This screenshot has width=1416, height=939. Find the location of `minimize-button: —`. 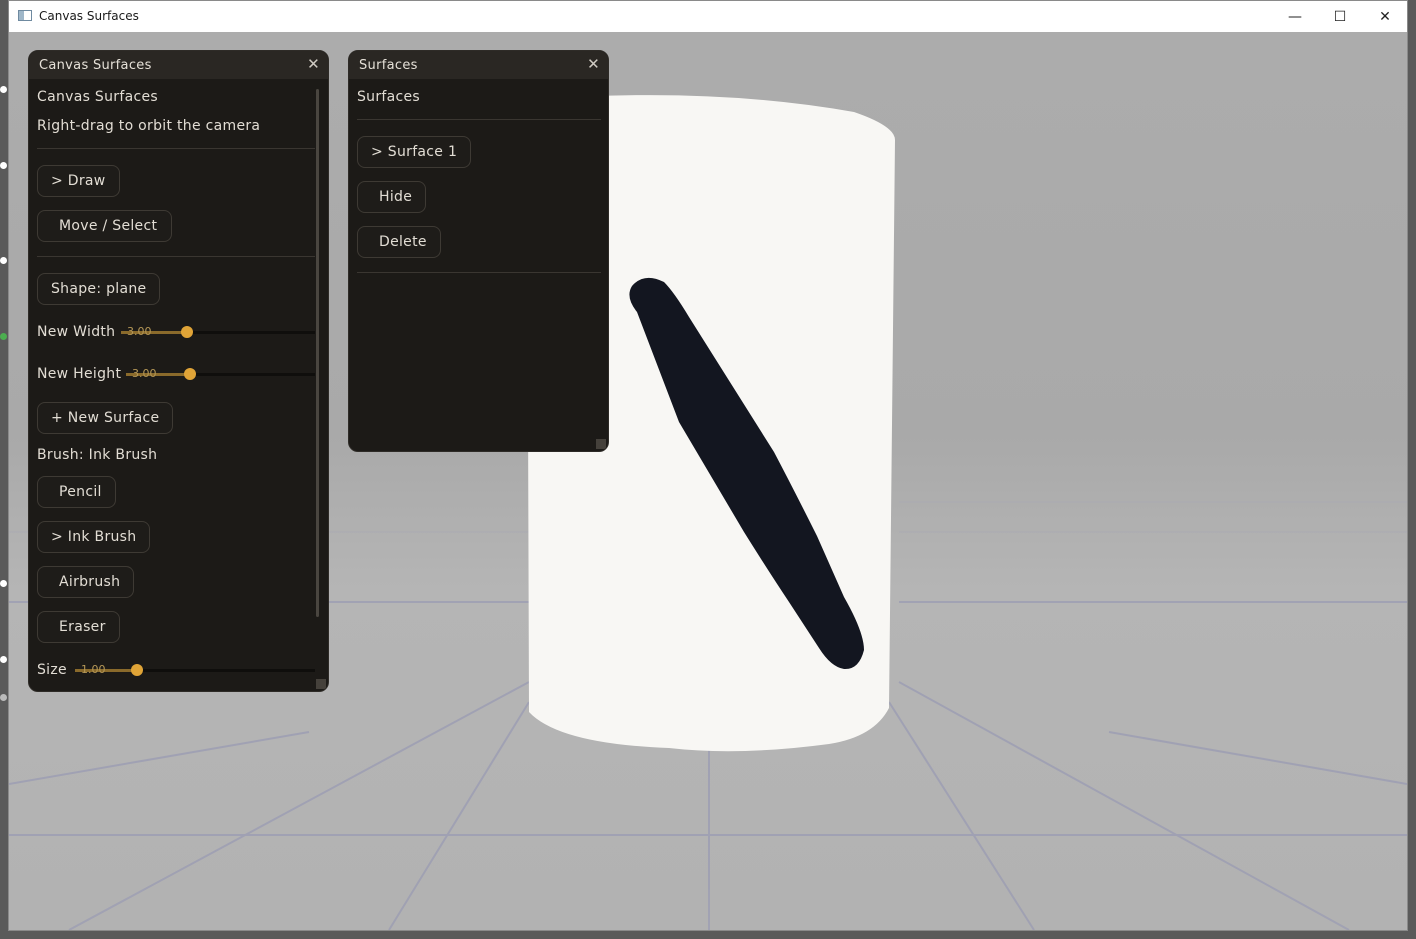

minimize-button: — is located at coordinates (1295, 16).